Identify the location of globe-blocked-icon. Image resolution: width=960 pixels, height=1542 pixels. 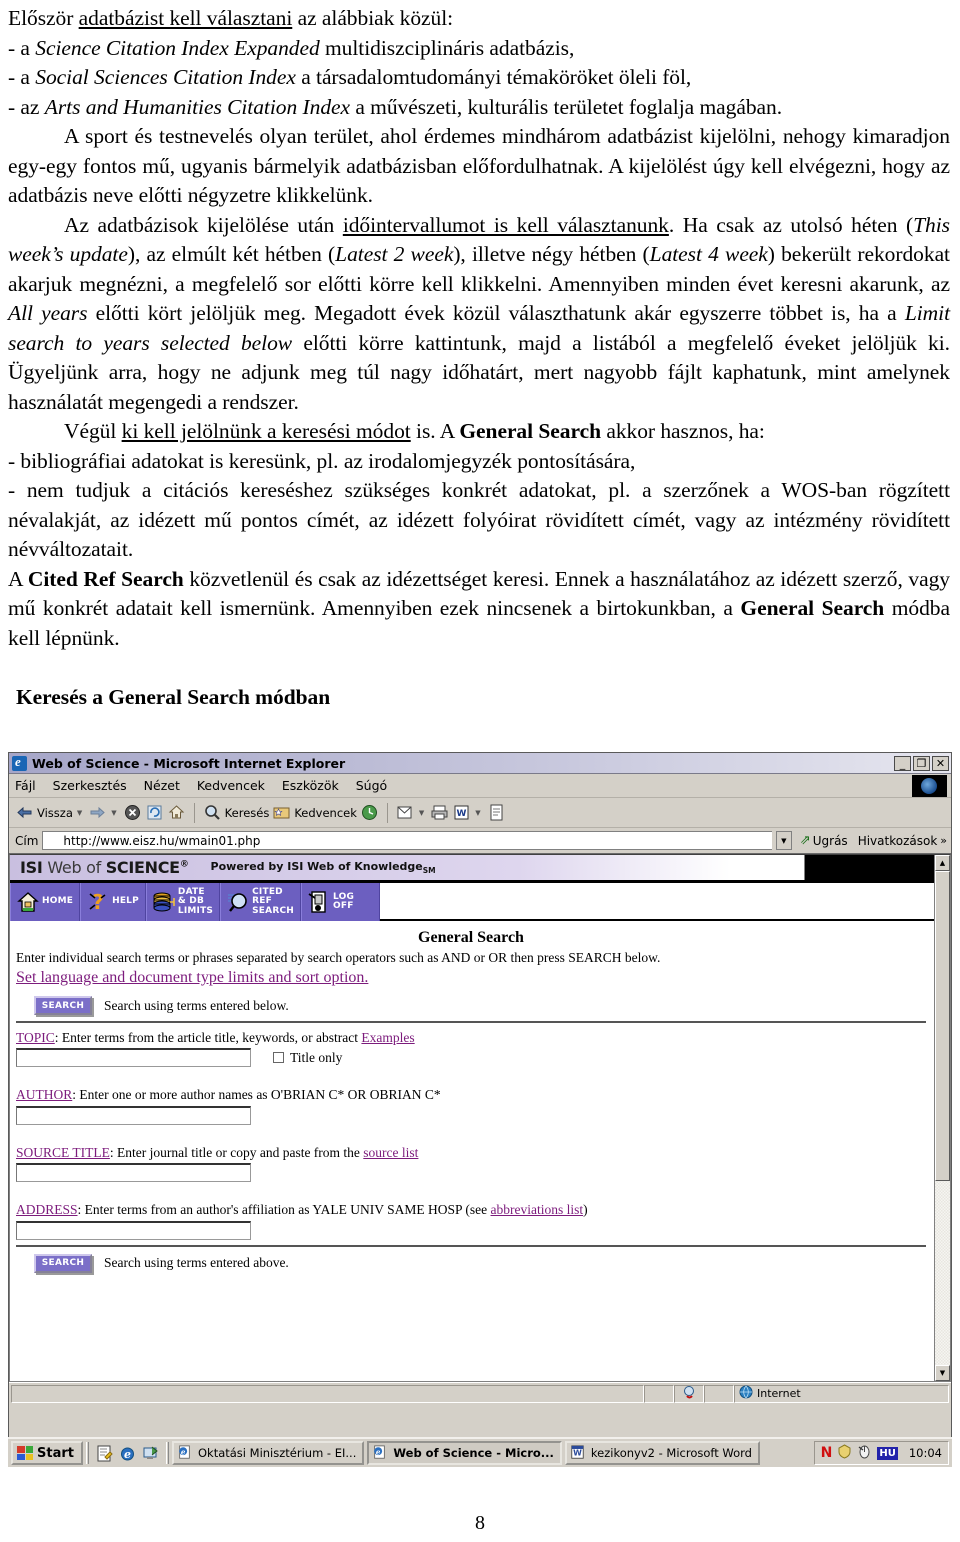
(689, 1394).